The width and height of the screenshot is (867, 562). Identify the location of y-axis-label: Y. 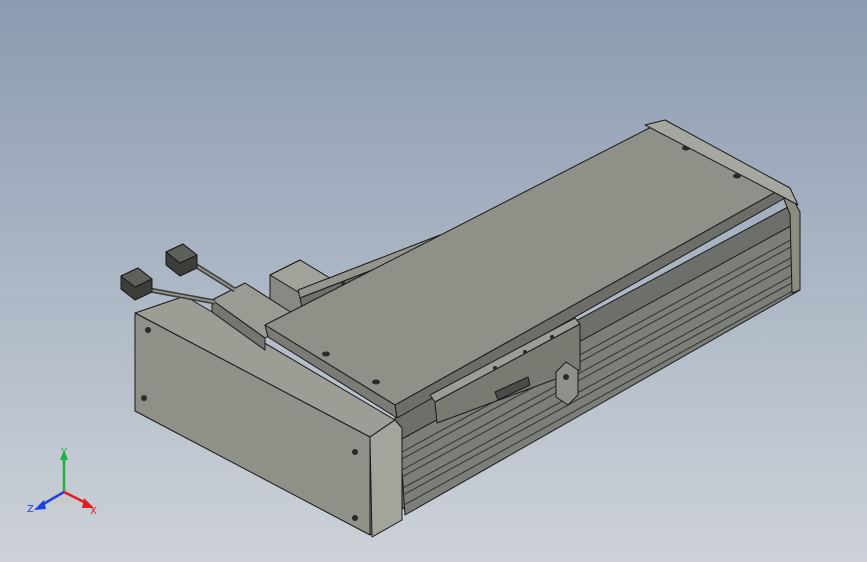
(64, 452).